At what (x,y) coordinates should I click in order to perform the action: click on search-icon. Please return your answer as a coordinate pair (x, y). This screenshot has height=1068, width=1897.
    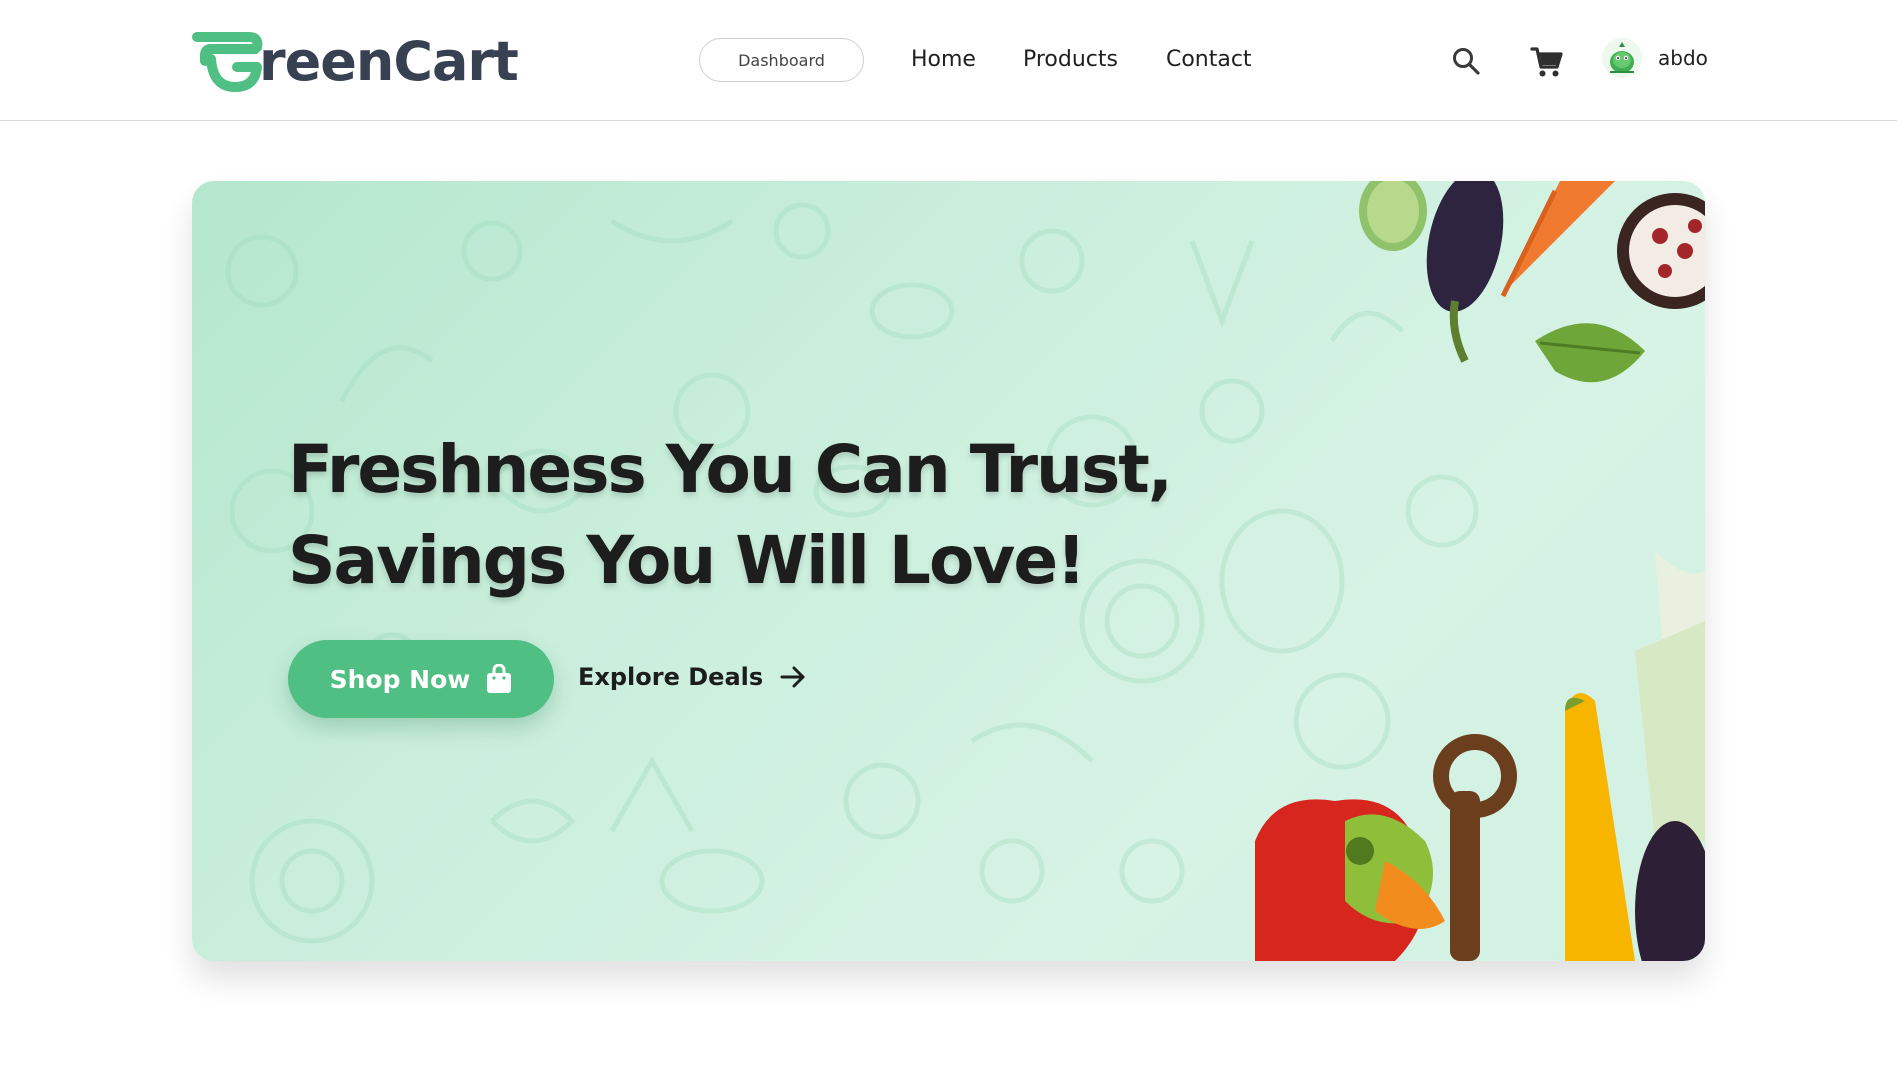
    Looking at the image, I should click on (1466, 61).